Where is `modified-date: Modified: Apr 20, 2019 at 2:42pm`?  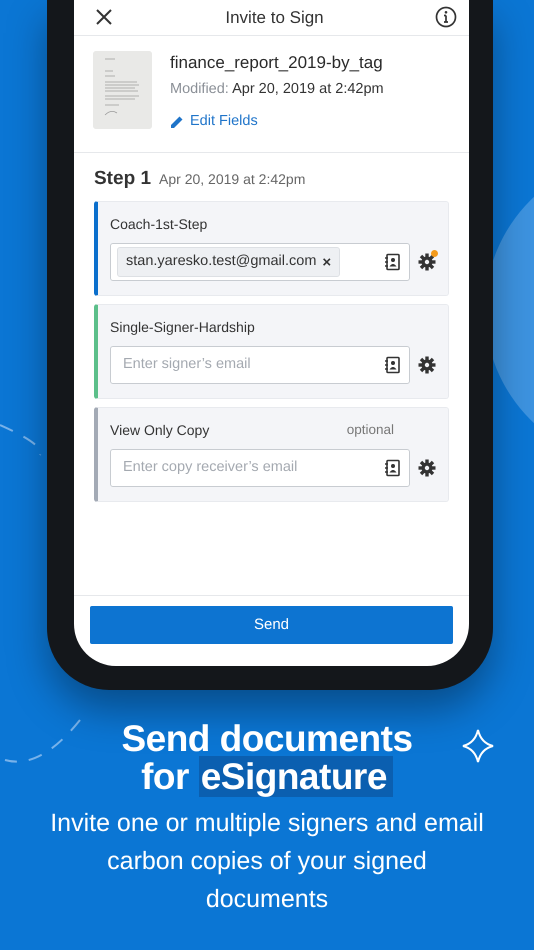 modified-date: Modified: Apr 20, 2019 at 2:42pm is located at coordinates (277, 89).